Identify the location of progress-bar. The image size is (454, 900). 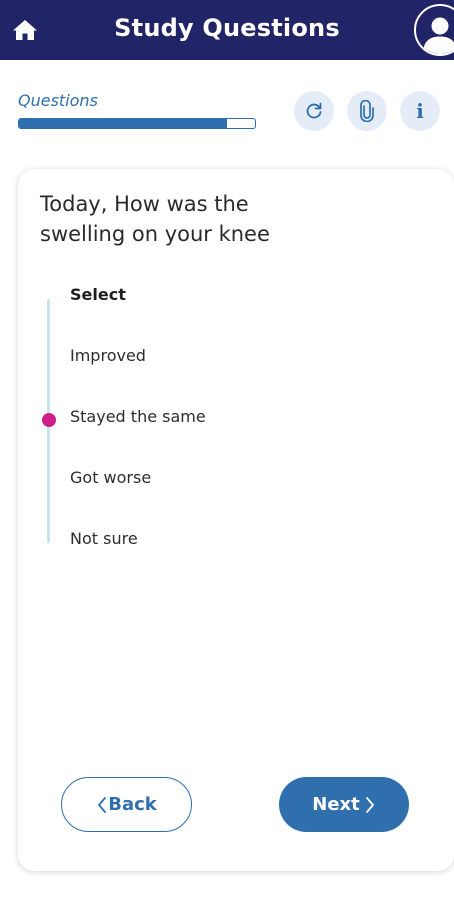
(137, 123).